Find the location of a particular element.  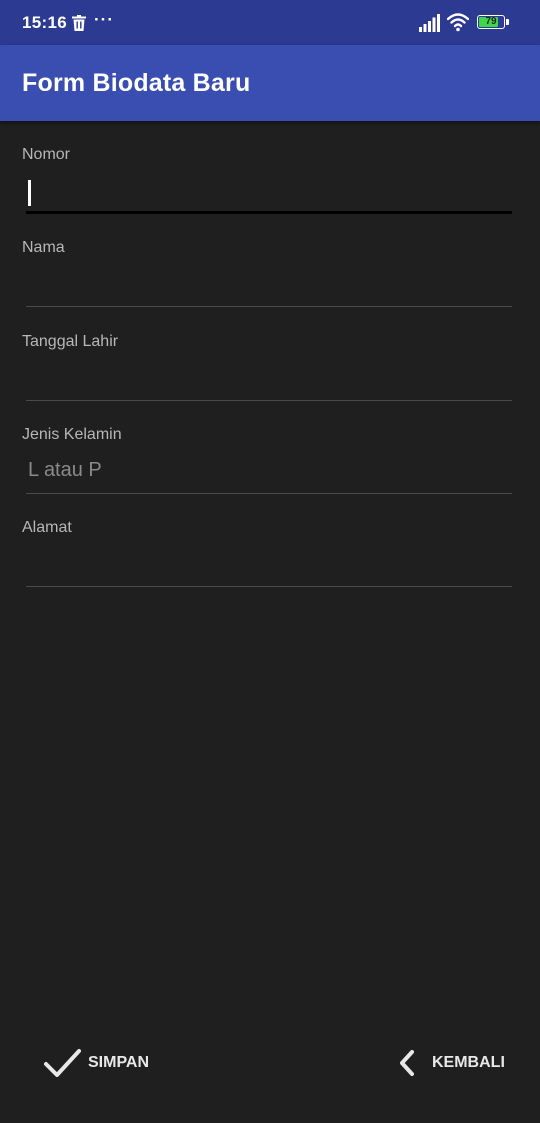

back-label: KEMBALI is located at coordinates (468, 1062).